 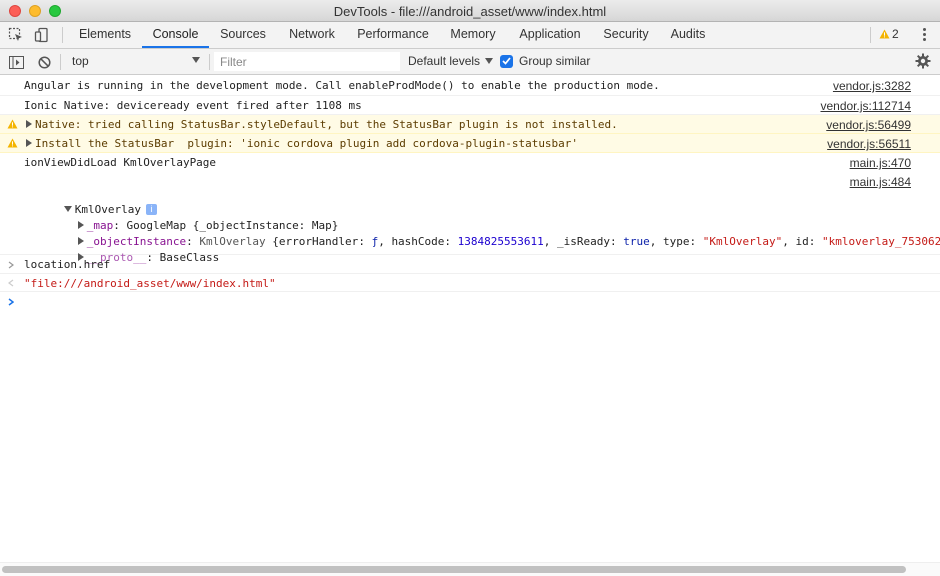 I want to click on source-link: vendor.js:112714, so click(x=865, y=106).